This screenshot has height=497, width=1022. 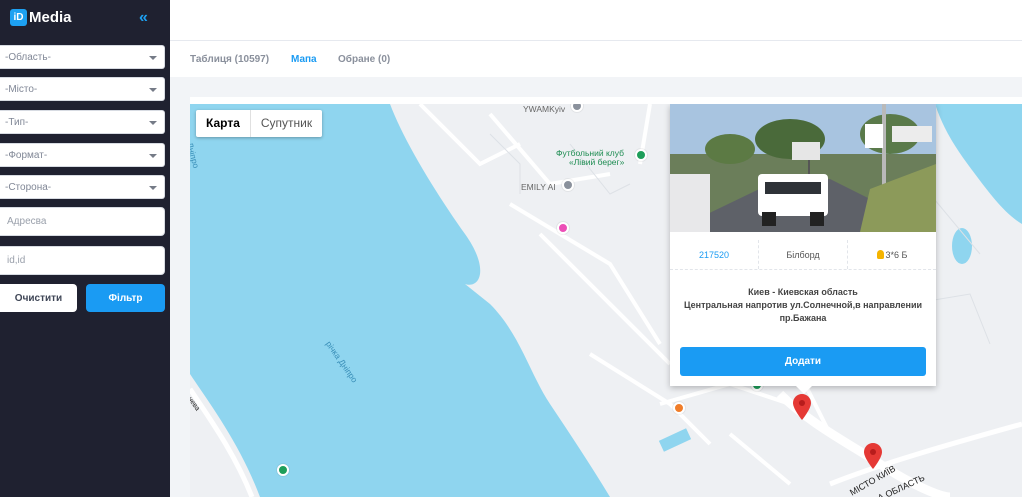 I want to click on billboard-size-value: 3*6 Б, so click(x=896, y=254).